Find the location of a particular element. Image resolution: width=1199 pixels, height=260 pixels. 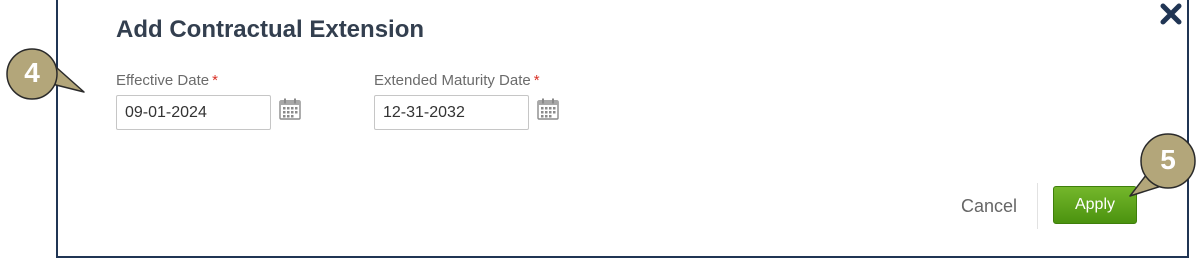

callout-number-4: 4 is located at coordinates (32, 72).